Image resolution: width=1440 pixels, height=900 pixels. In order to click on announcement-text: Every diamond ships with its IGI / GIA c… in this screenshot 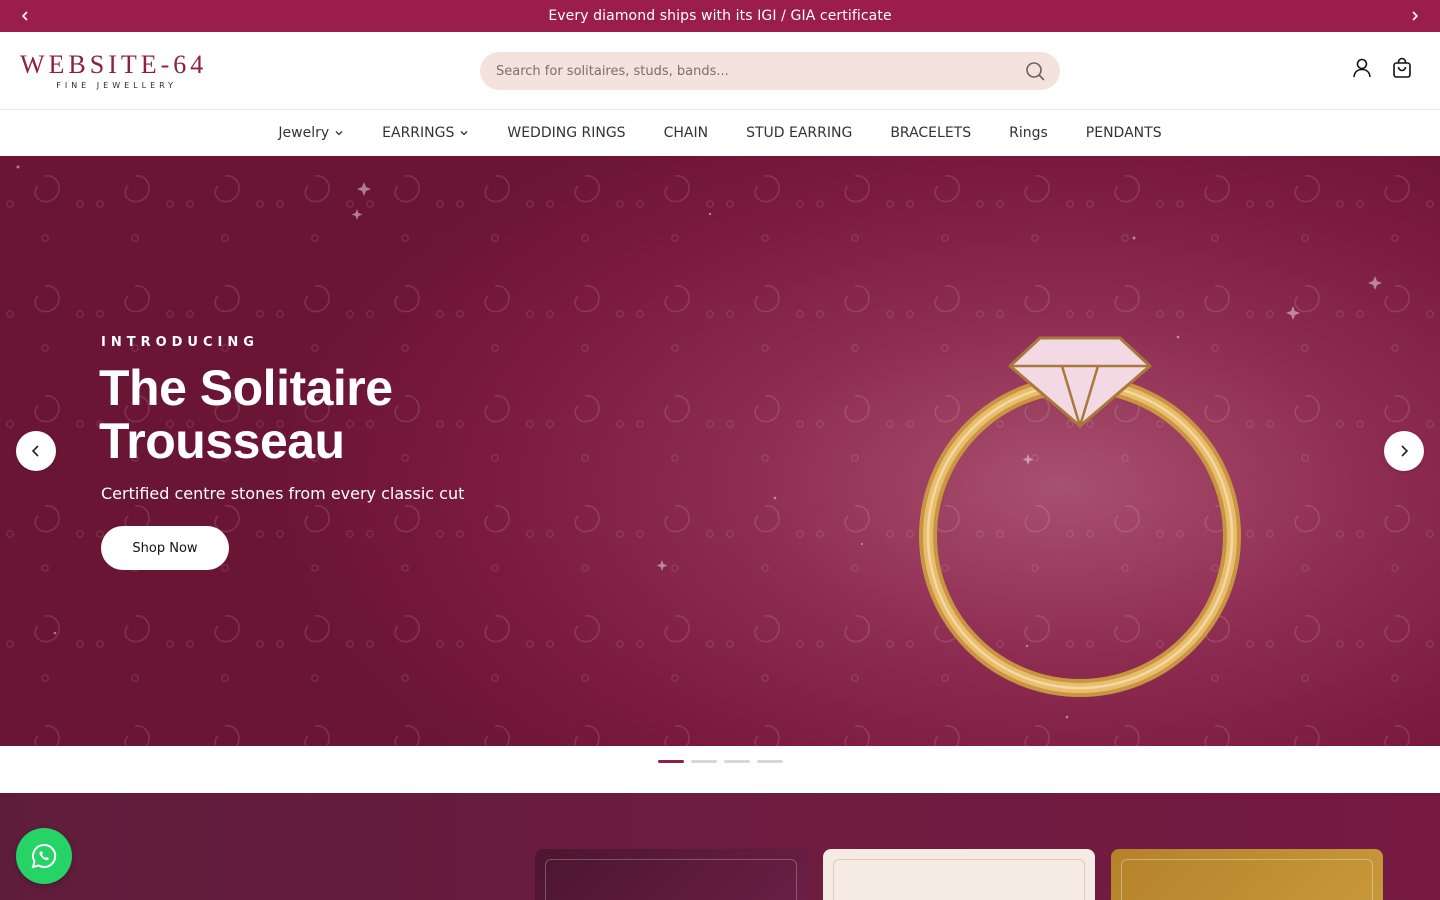, I will do `click(720, 16)`.